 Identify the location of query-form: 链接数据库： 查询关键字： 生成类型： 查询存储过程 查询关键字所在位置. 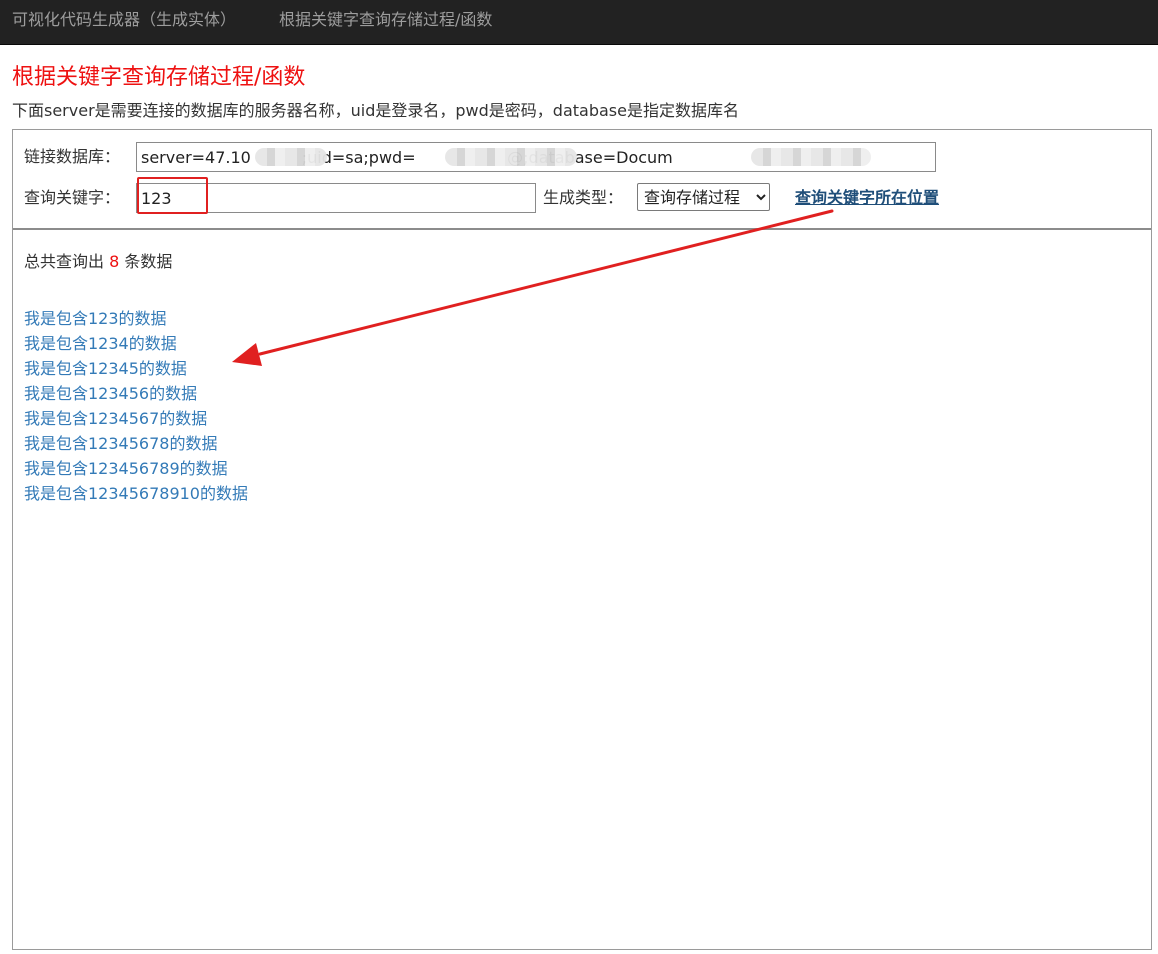
(582, 180).